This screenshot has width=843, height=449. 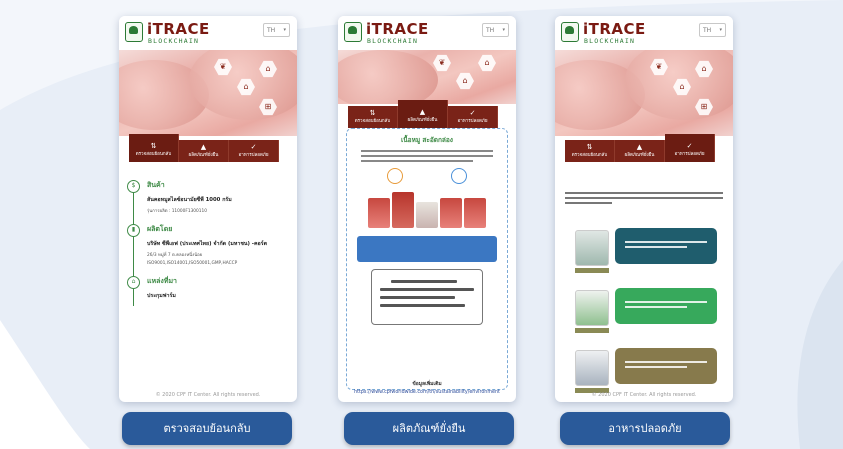 I want to click on factory-icon: ⌂, so click(x=487, y=63).